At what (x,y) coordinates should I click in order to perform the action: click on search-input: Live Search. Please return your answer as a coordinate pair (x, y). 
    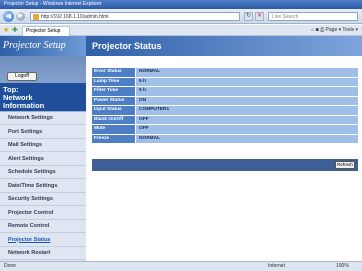
    Looking at the image, I should click on (313, 16).